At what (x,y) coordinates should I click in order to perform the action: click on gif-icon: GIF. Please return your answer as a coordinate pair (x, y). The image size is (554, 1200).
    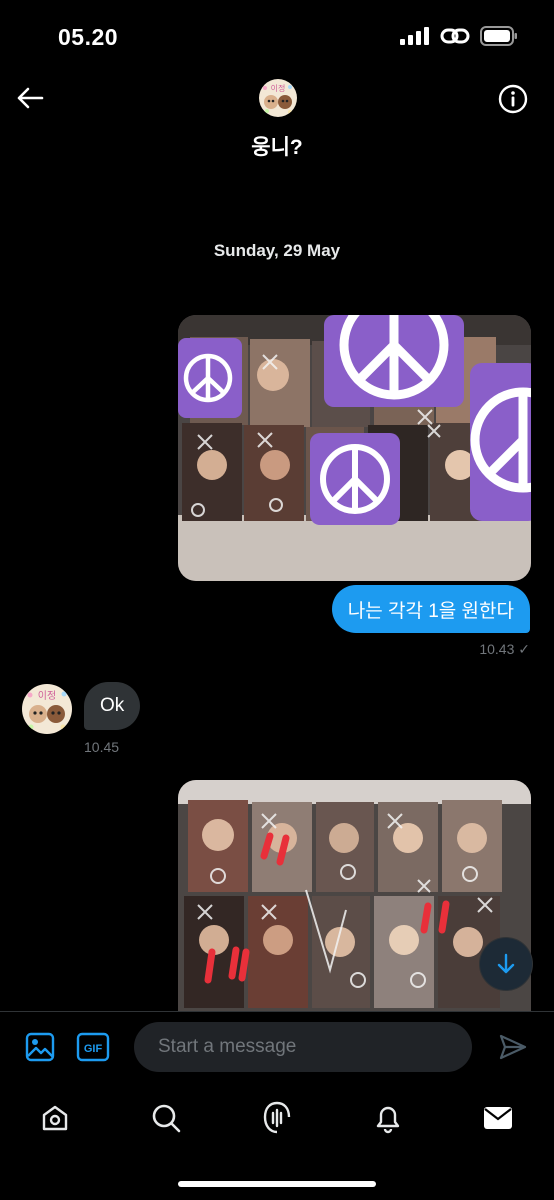
    Looking at the image, I should click on (93, 1047).